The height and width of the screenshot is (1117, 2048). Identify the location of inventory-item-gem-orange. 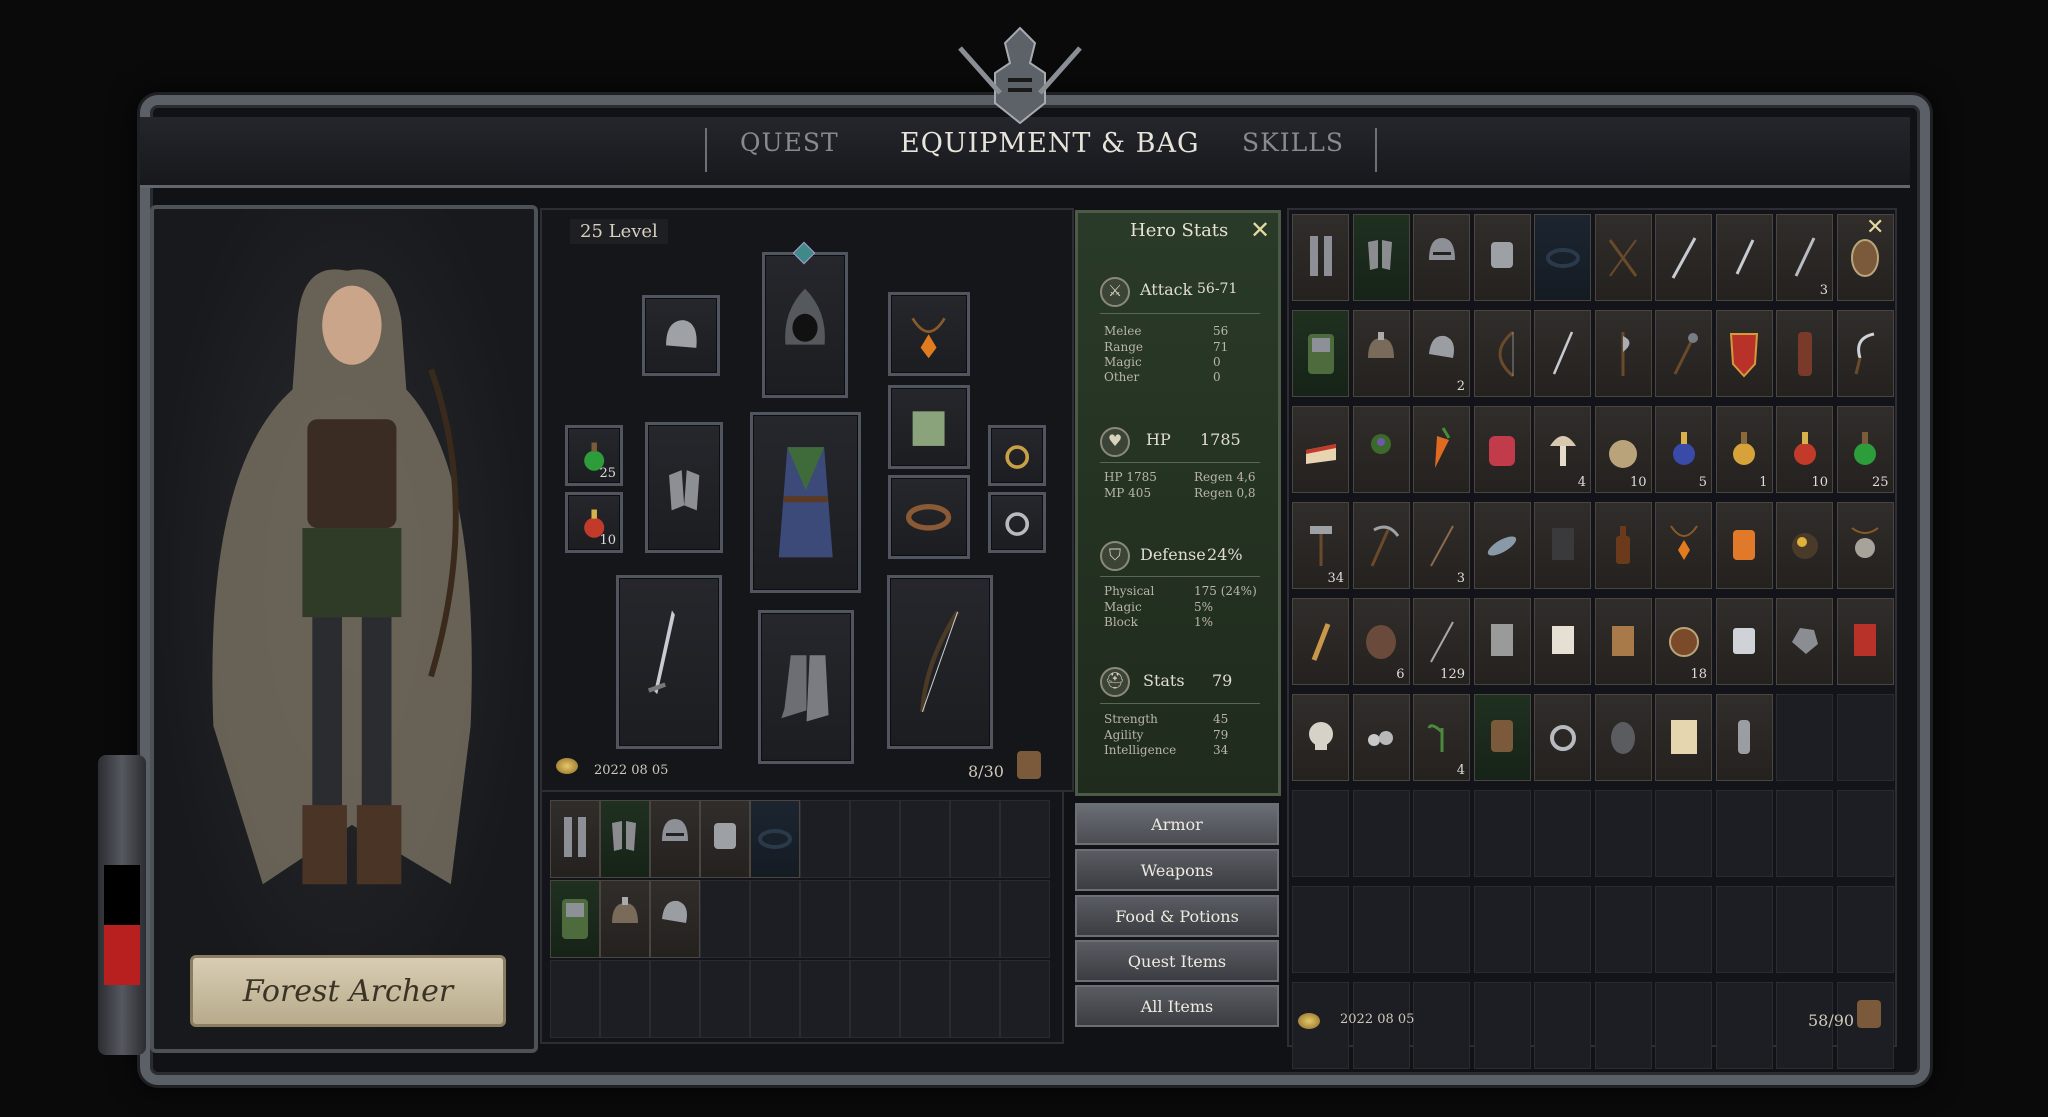
(1744, 545).